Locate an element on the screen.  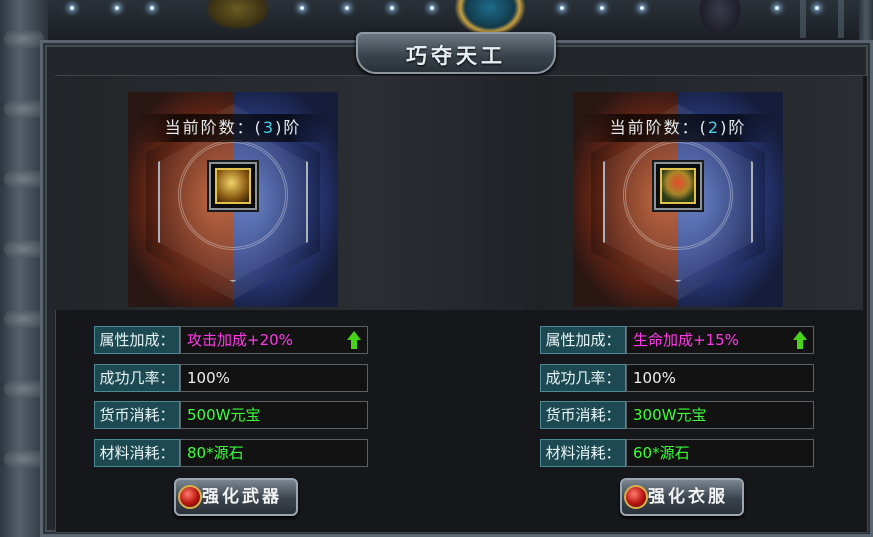
armor-tier-label: 当前阶数：(2)阶 is located at coordinates (678, 128).